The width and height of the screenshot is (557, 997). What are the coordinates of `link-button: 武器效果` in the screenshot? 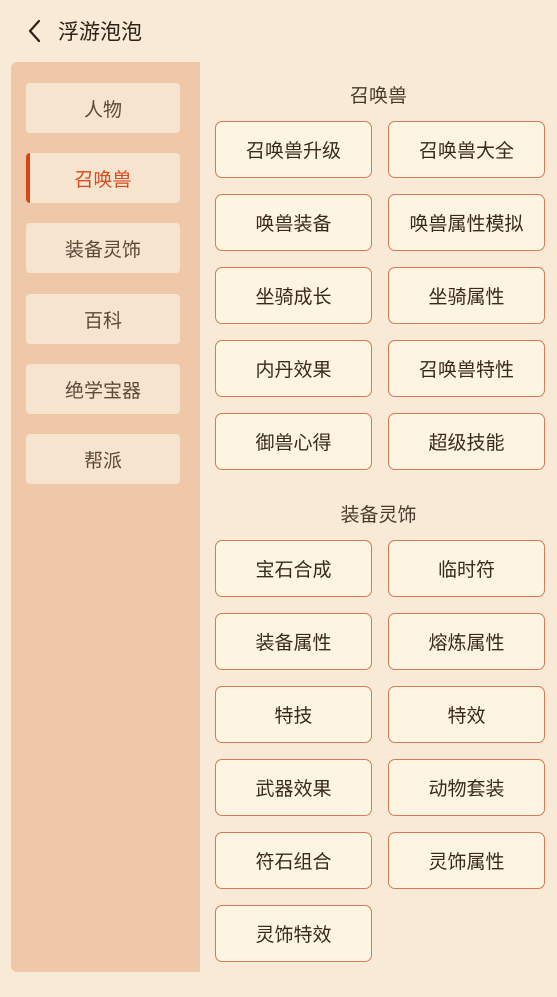 It's located at (293, 787).